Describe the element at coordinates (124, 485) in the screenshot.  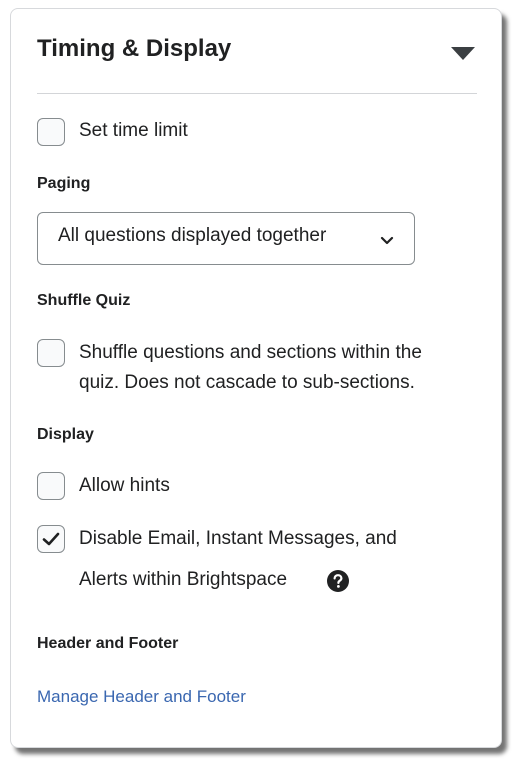
I see `allow-hints-label: Allow hints` at that location.